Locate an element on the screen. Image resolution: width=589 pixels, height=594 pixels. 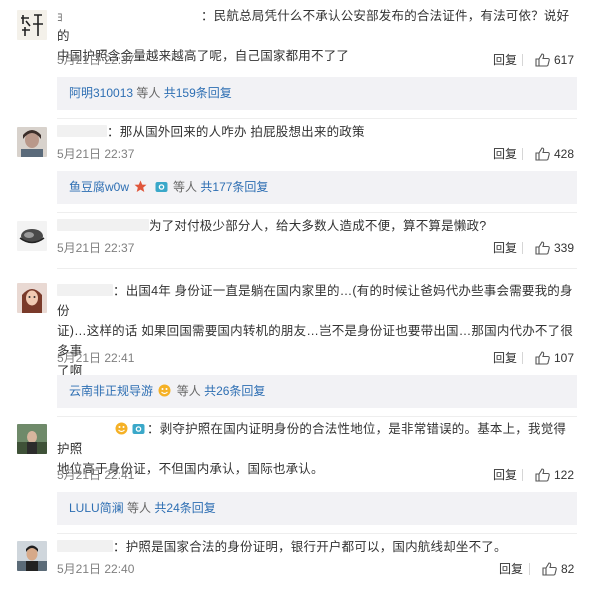
comment-text: ：那从国外回来的人咋办 拍屁股想出来的政策 is located at coordinates (317, 132).